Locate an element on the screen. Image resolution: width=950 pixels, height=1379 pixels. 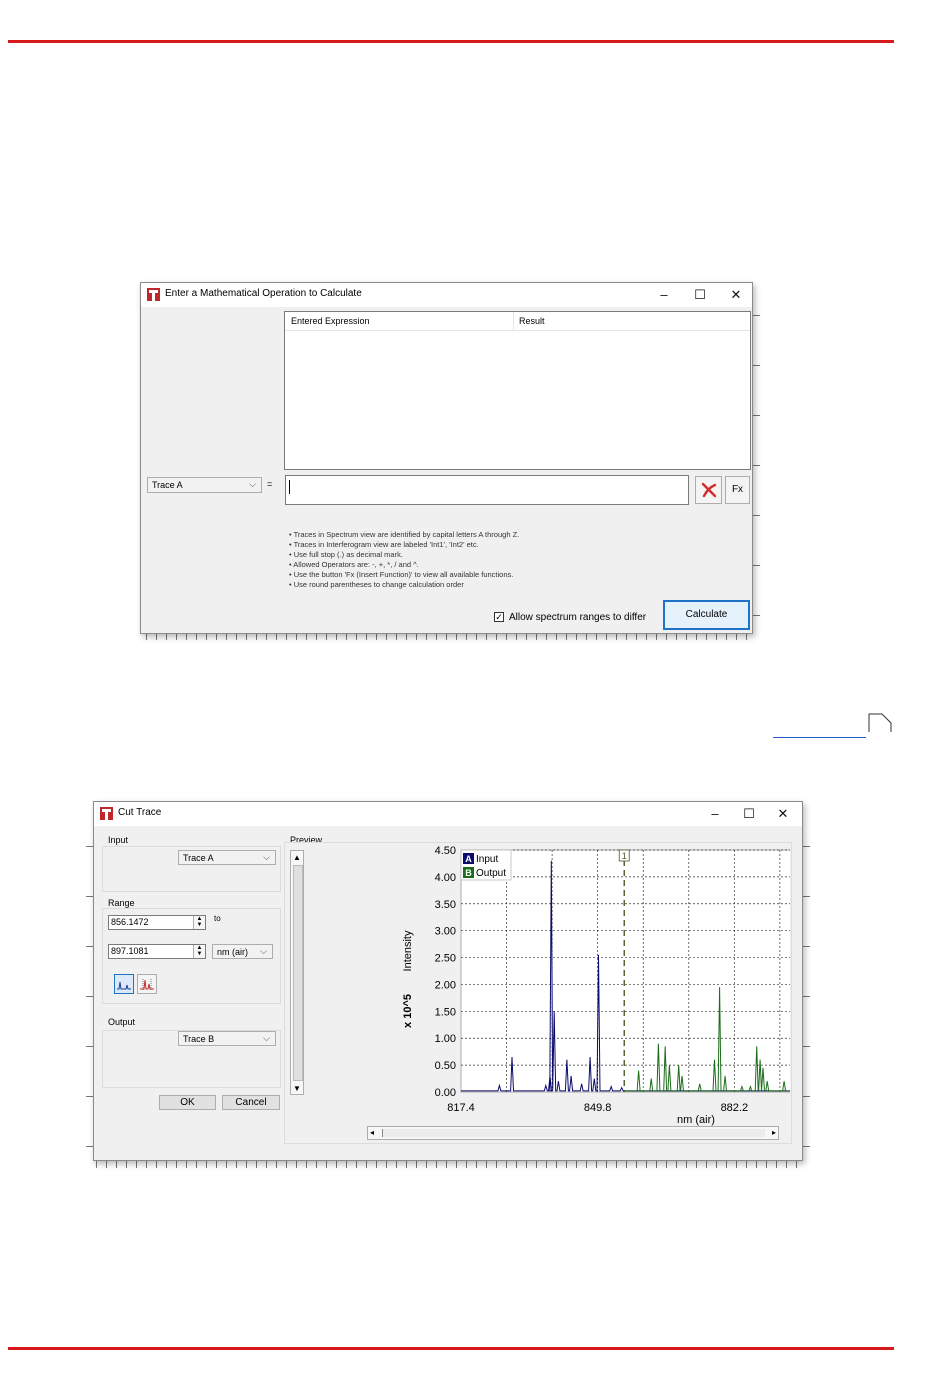
column-header-result: Result is located at coordinates (532, 321).